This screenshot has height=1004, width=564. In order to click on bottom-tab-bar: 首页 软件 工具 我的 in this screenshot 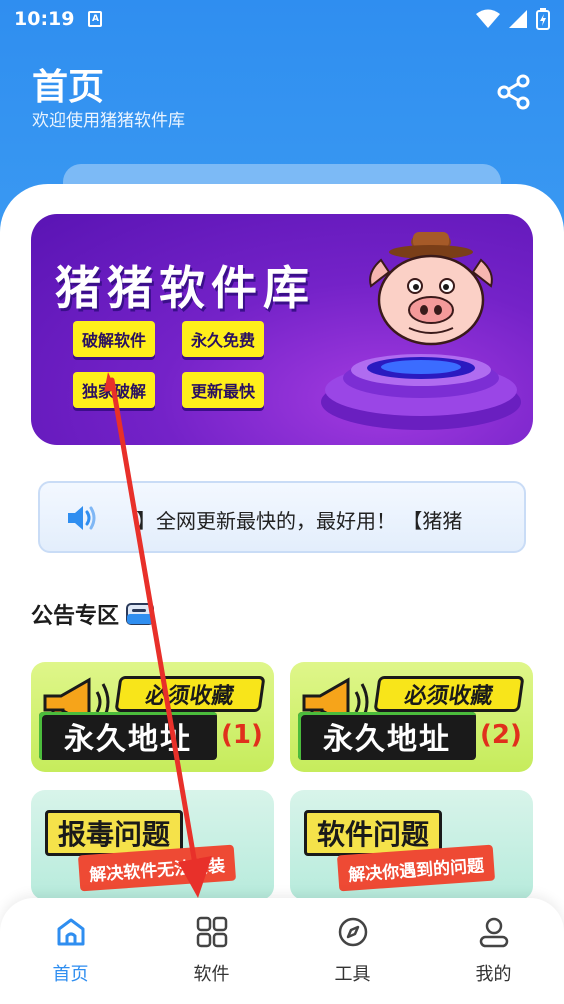, I will do `click(282, 951)`.